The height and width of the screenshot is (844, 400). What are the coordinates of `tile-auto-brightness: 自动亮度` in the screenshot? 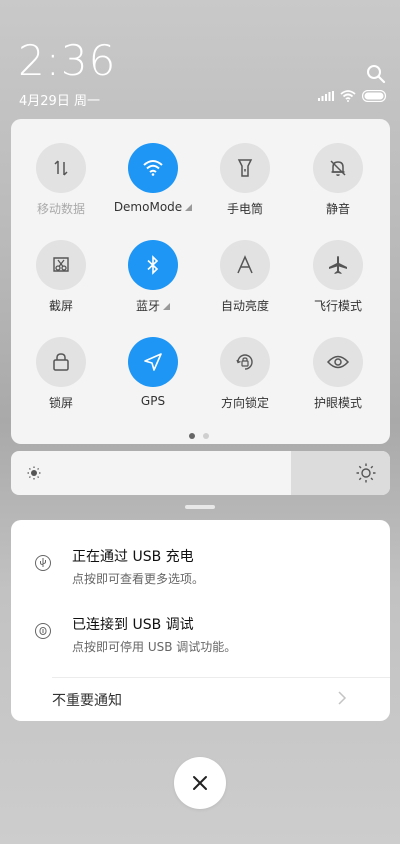 It's located at (245, 277).